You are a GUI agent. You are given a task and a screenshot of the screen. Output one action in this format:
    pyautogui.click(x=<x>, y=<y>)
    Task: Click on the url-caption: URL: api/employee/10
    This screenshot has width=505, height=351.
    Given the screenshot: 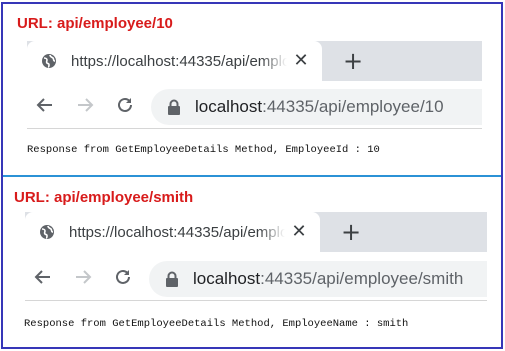 What is the action you would take?
    pyautogui.click(x=95, y=23)
    